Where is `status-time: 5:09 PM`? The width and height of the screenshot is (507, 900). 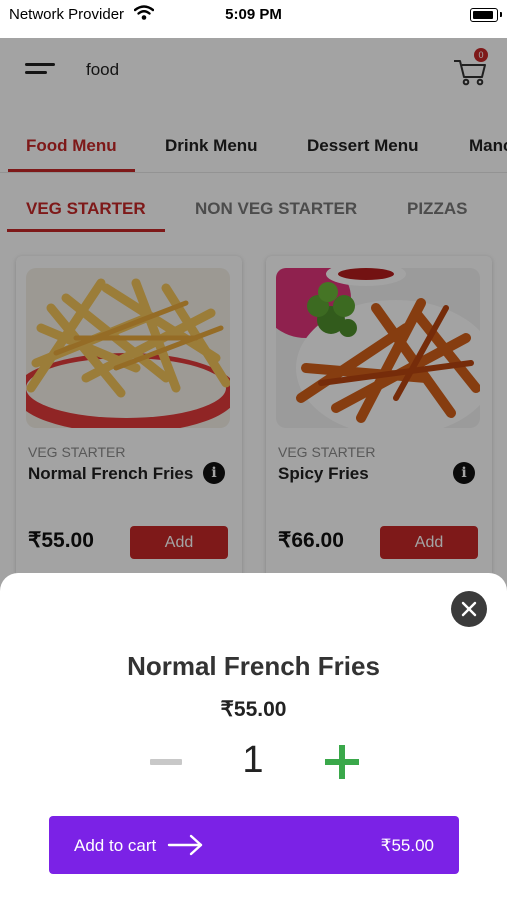
status-time: 5:09 PM is located at coordinates (253, 14).